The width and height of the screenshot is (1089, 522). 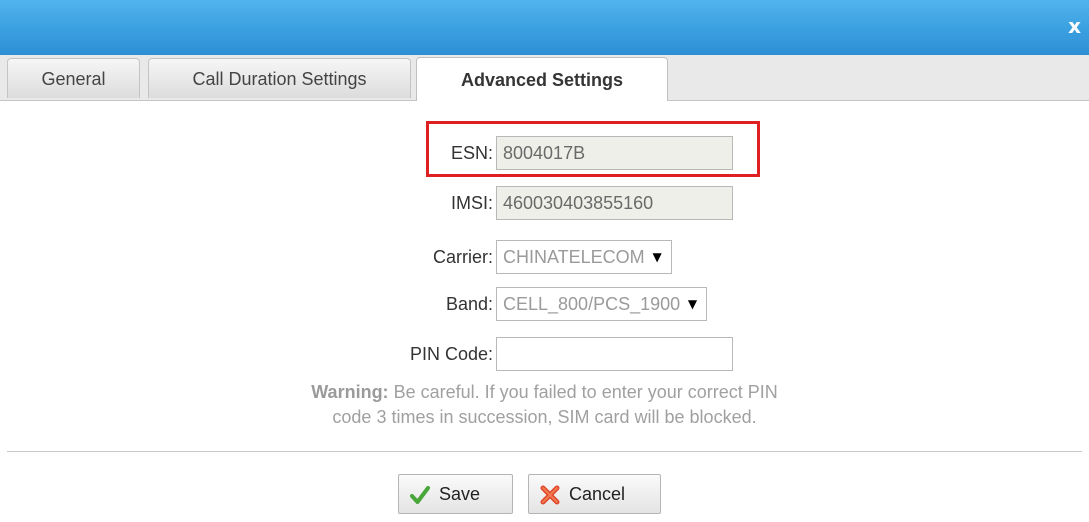 I want to click on imsi-field: 460030403855160, so click(x=614, y=203).